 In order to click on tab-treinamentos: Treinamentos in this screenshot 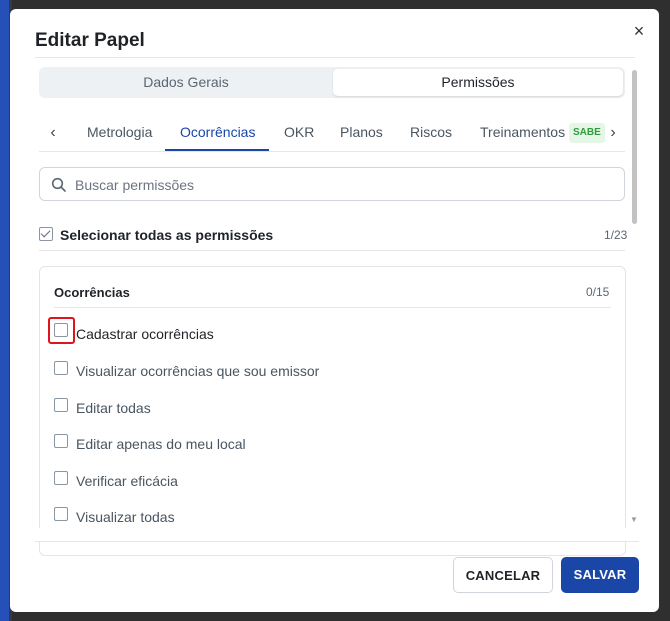, I will do `click(522, 132)`.